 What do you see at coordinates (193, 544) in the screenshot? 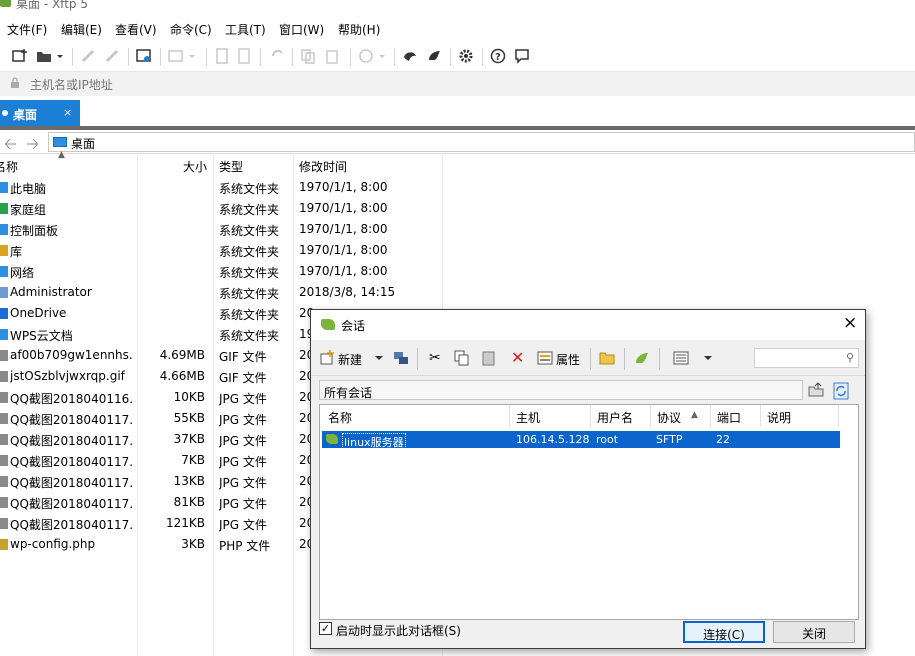
I see `file-size: 3KB` at bounding box center [193, 544].